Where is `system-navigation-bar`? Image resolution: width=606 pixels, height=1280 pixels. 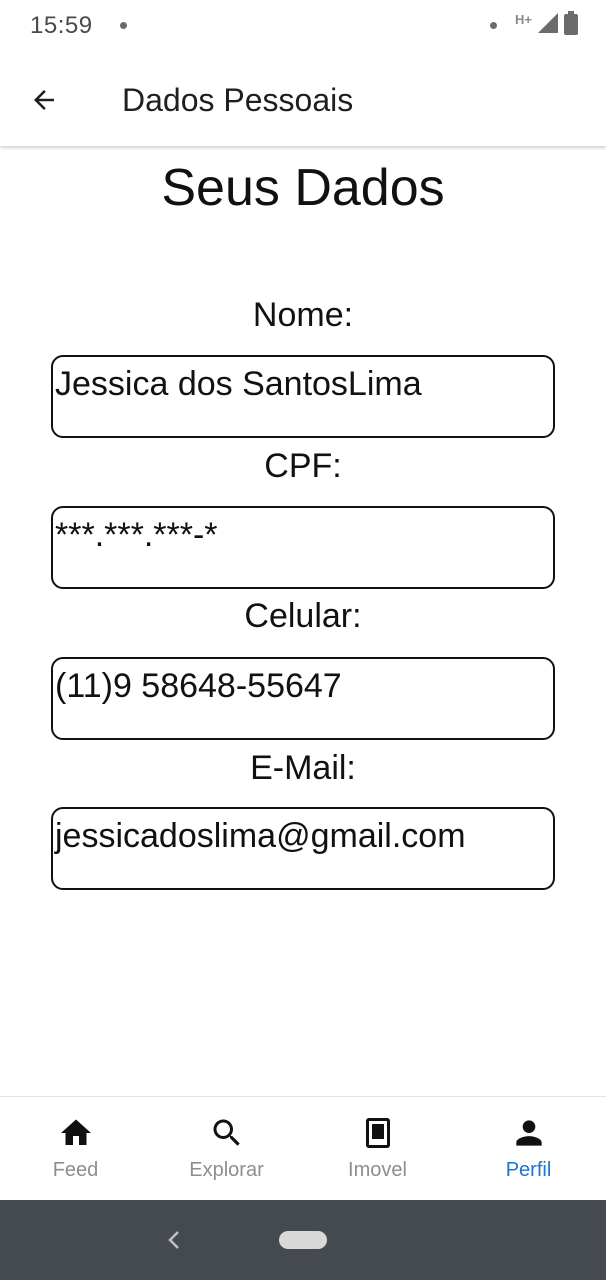 system-navigation-bar is located at coordinates (303, 1240).